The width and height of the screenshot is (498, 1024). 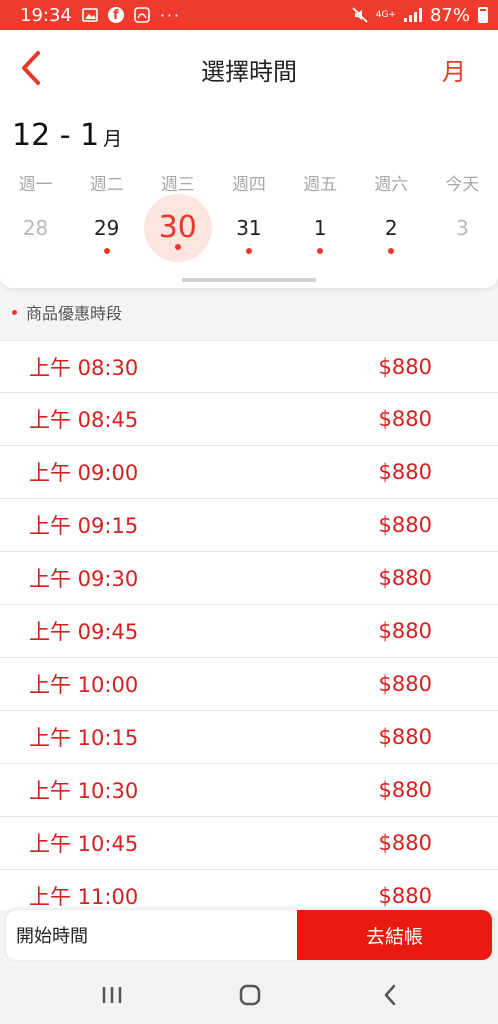 I want to click on week-strip: 週一 28 週二 29 週三 30 週四 31 週五 1 週六 2 今天 3, so click(x=249, y=212).